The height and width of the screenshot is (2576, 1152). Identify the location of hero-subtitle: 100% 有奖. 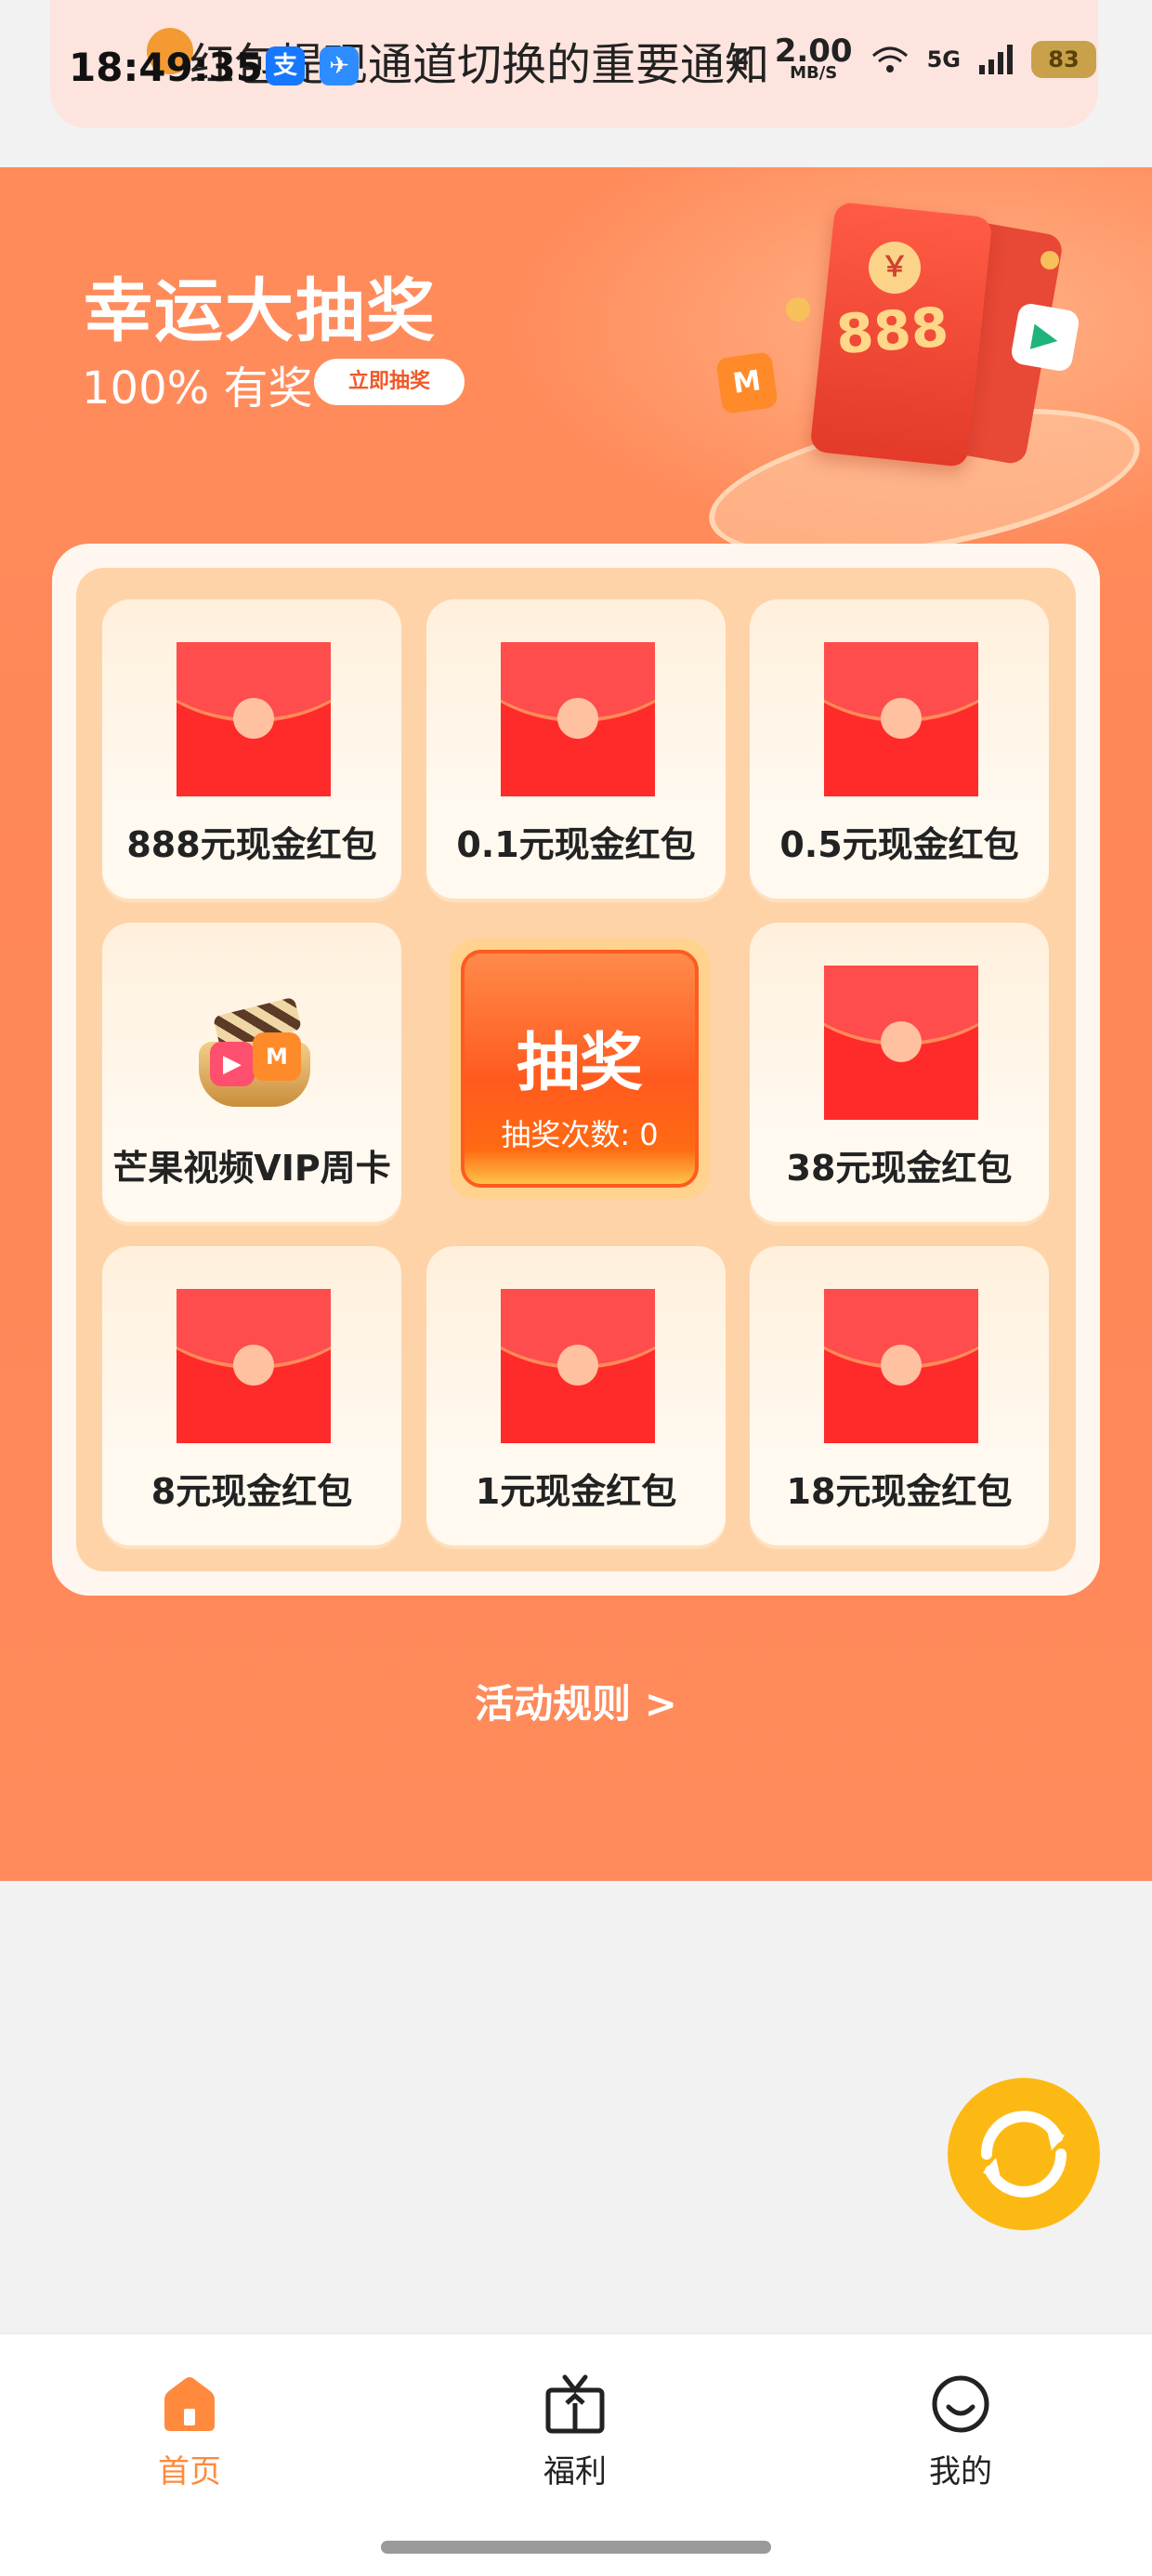
(197, 388).